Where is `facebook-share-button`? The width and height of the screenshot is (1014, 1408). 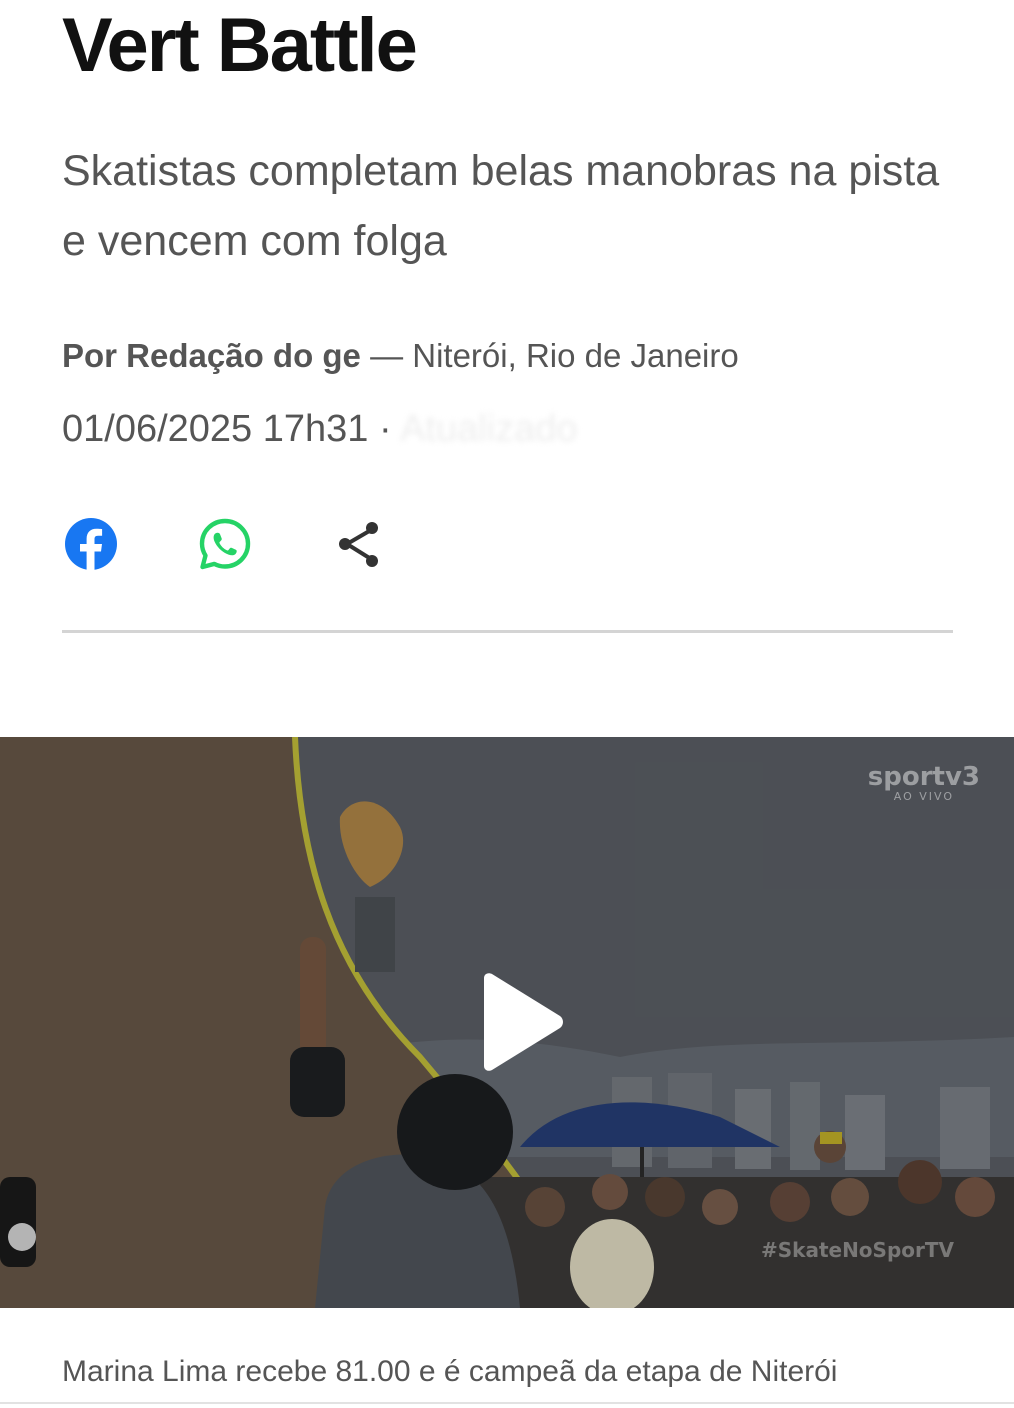
facebook-share-button is located at coordinates (91, 544).